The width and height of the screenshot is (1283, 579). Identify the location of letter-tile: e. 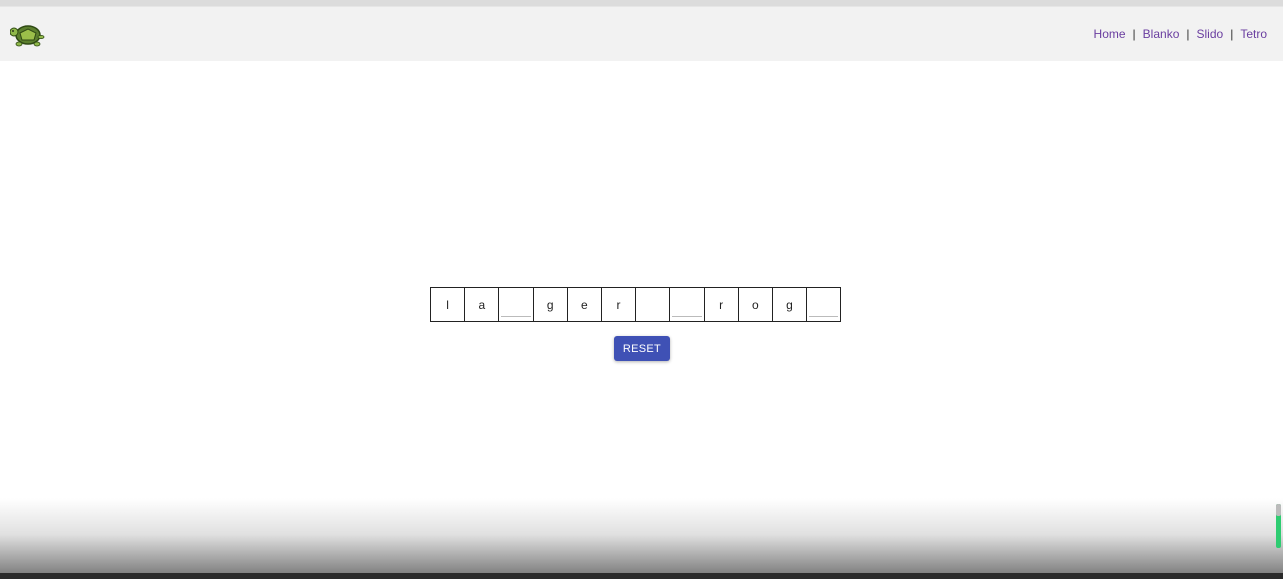
(584, 304).